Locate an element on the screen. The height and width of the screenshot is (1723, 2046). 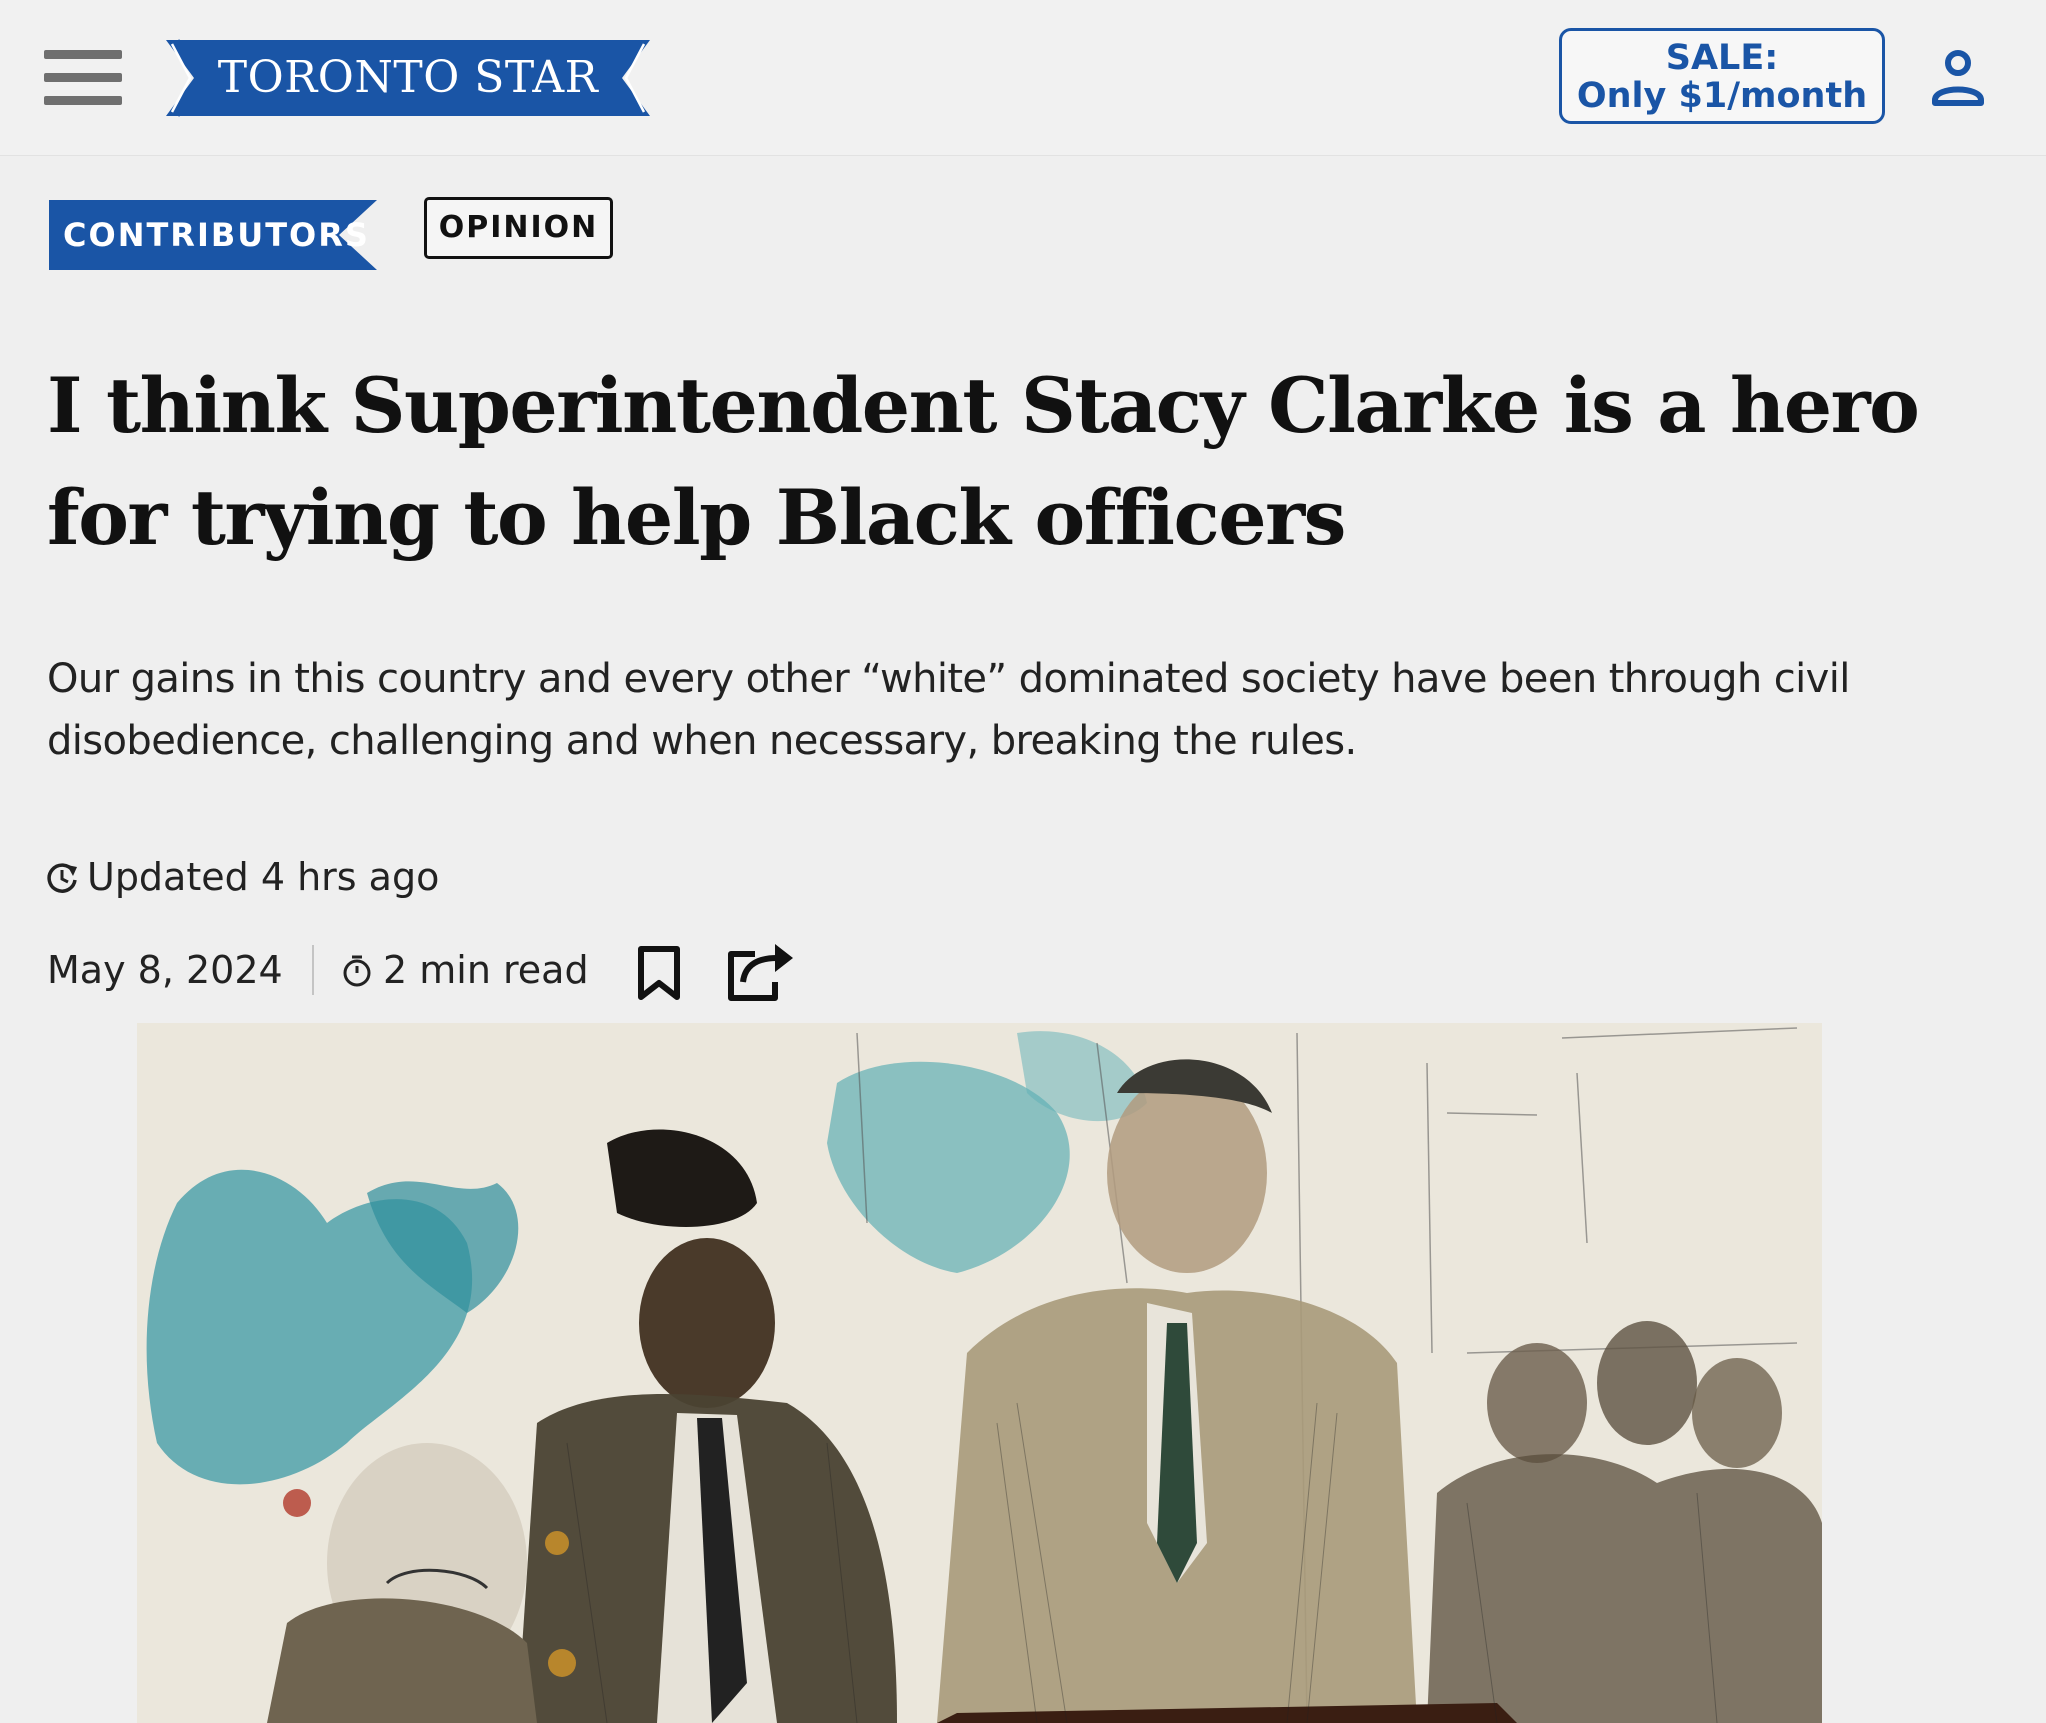
updated-timestamp: Updated 4 hrs ago is located at coordinates (242, 877).